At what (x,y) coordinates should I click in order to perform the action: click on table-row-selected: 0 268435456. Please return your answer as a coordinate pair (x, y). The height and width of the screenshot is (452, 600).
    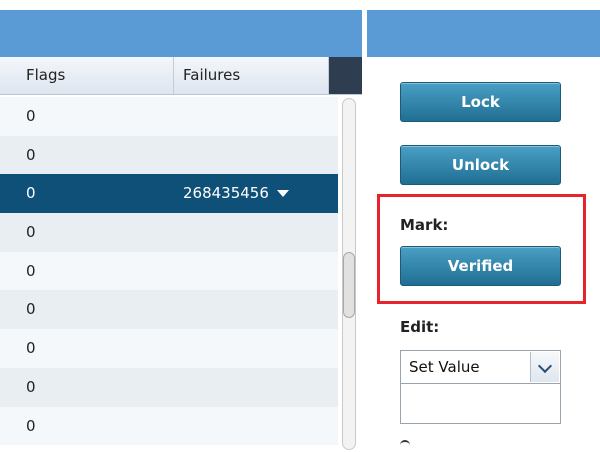
    Looking at the image, I should click on (169, 194).